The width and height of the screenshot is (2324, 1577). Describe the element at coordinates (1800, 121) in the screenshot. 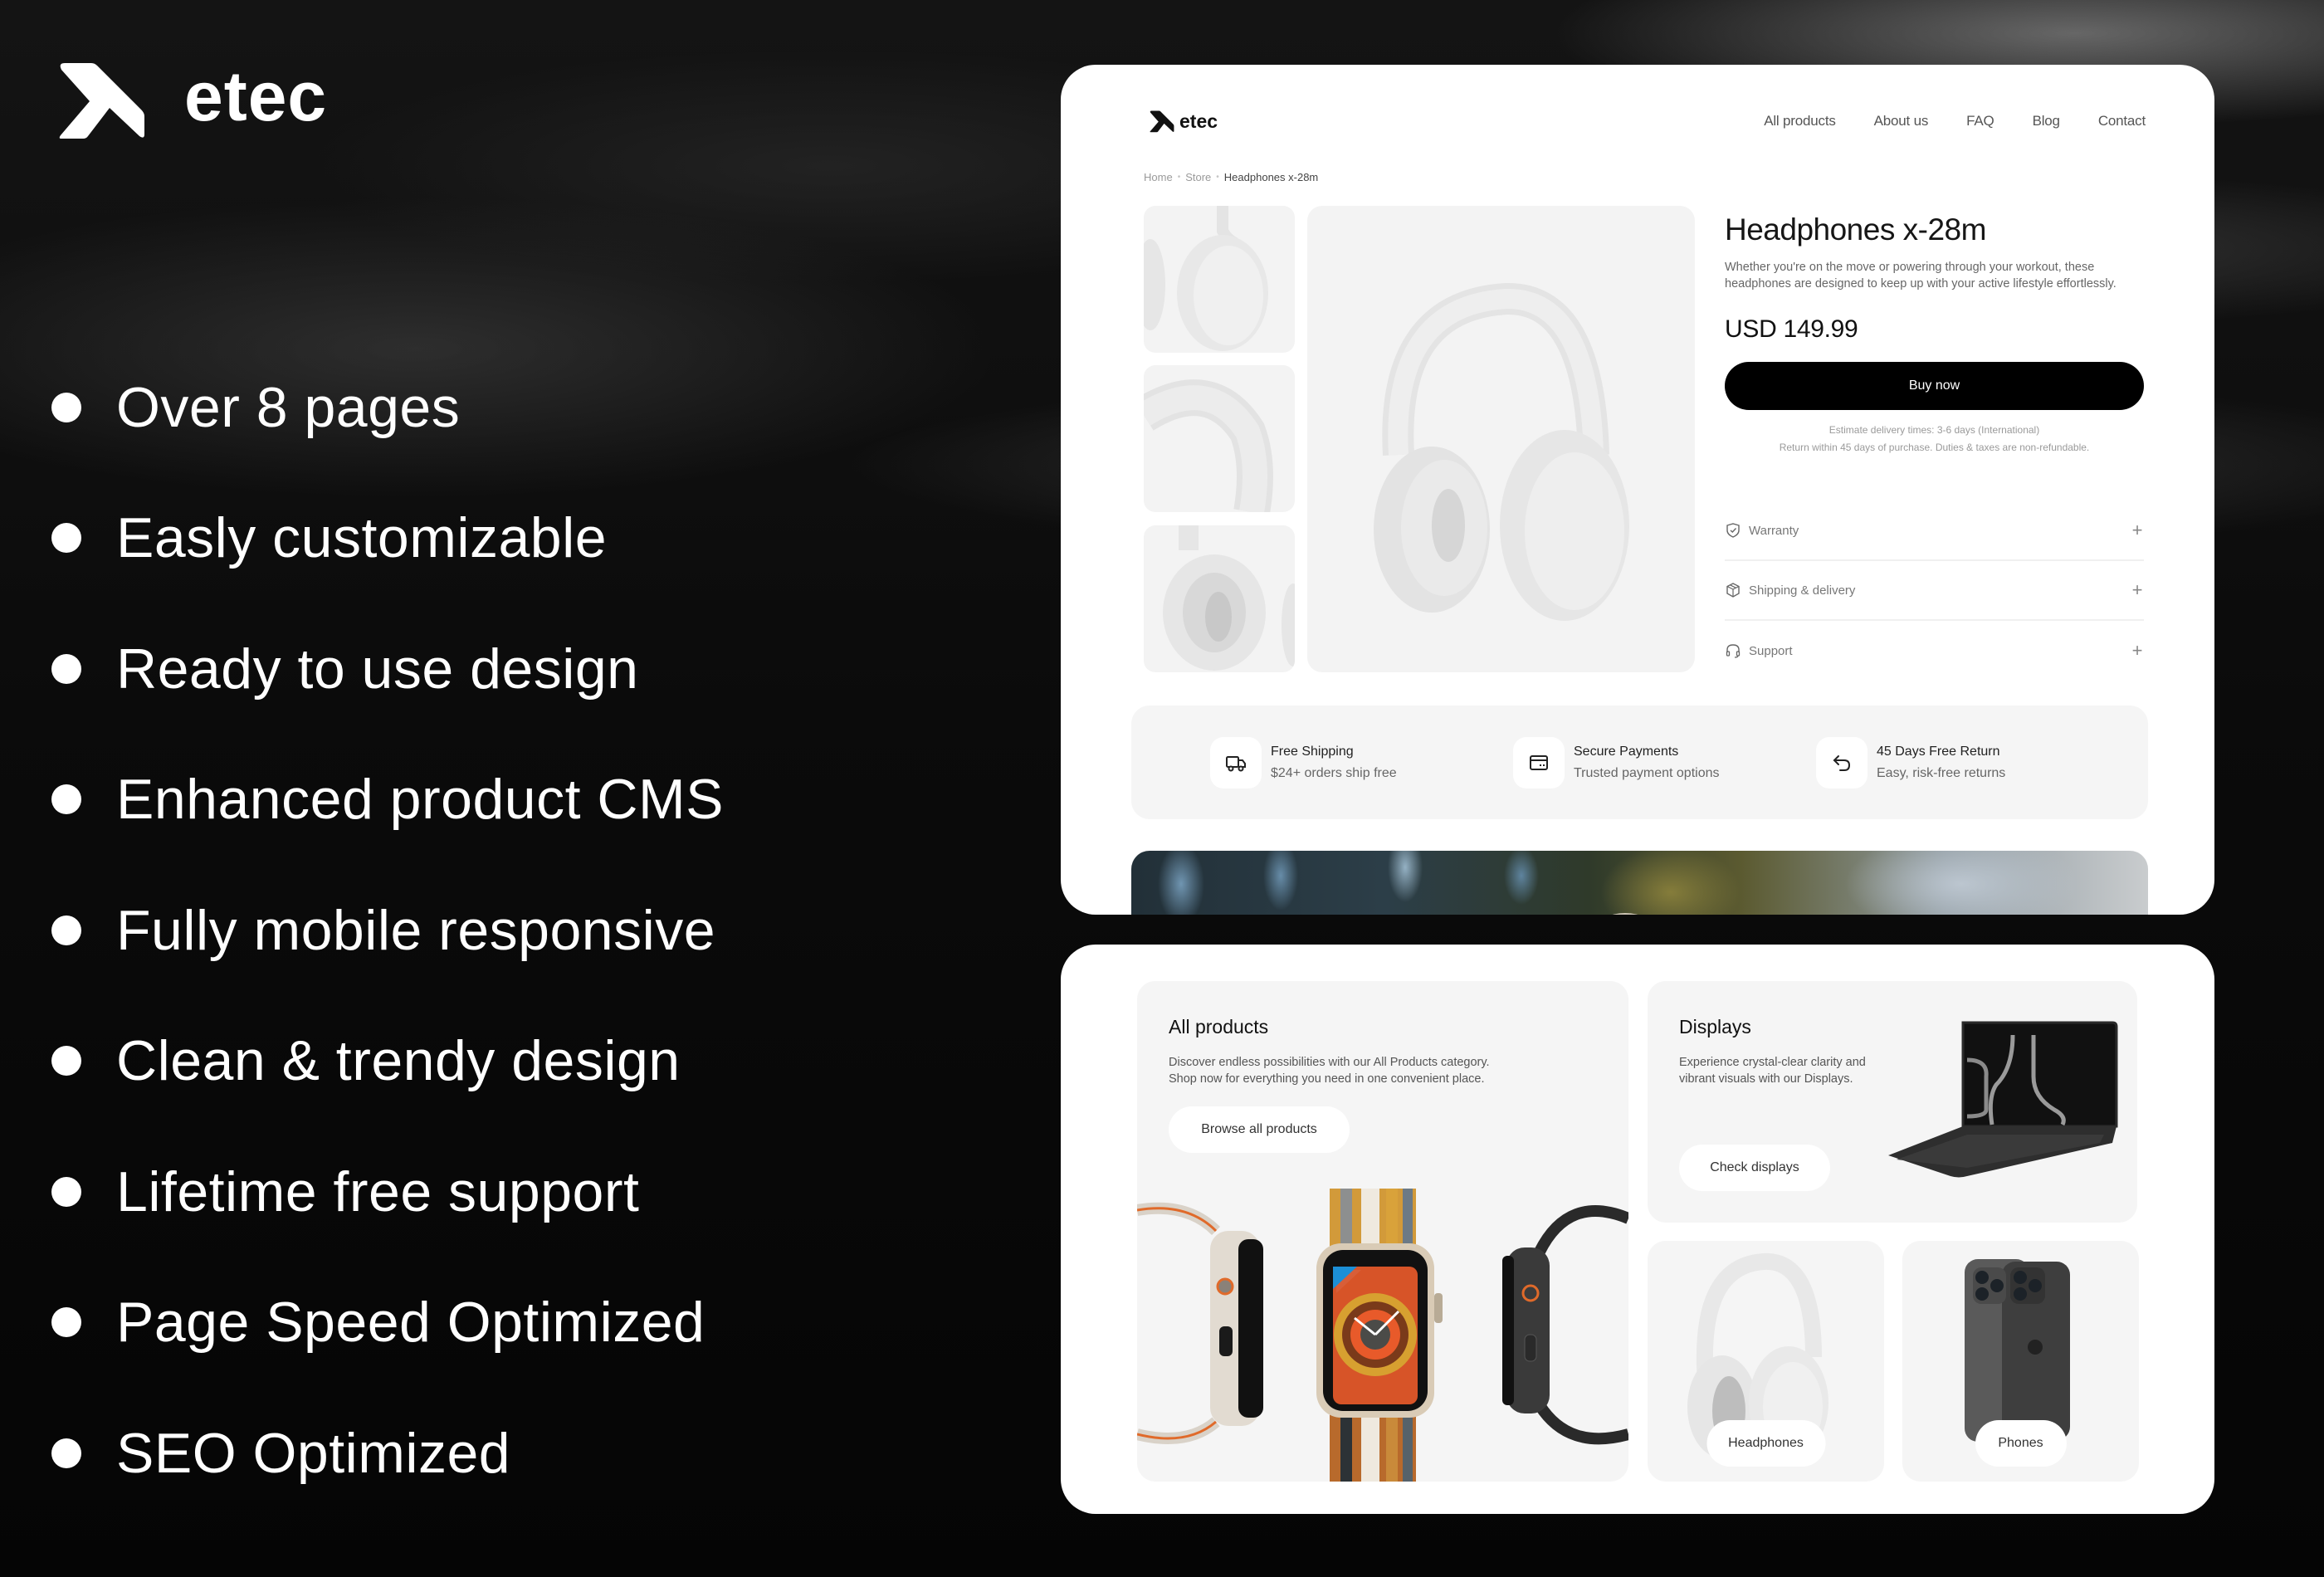

I see `nav-all-products: All products` at that location.